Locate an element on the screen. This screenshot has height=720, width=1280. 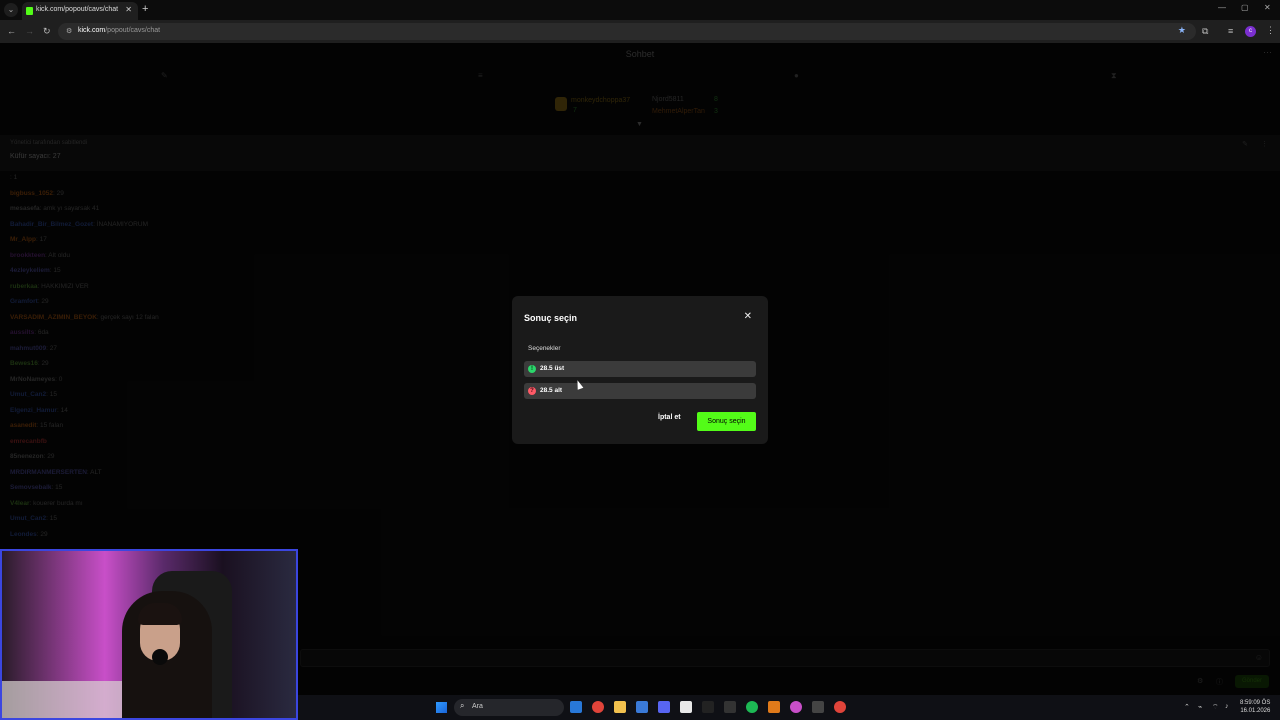
streamer-hair is located at coordinates (160, 614).